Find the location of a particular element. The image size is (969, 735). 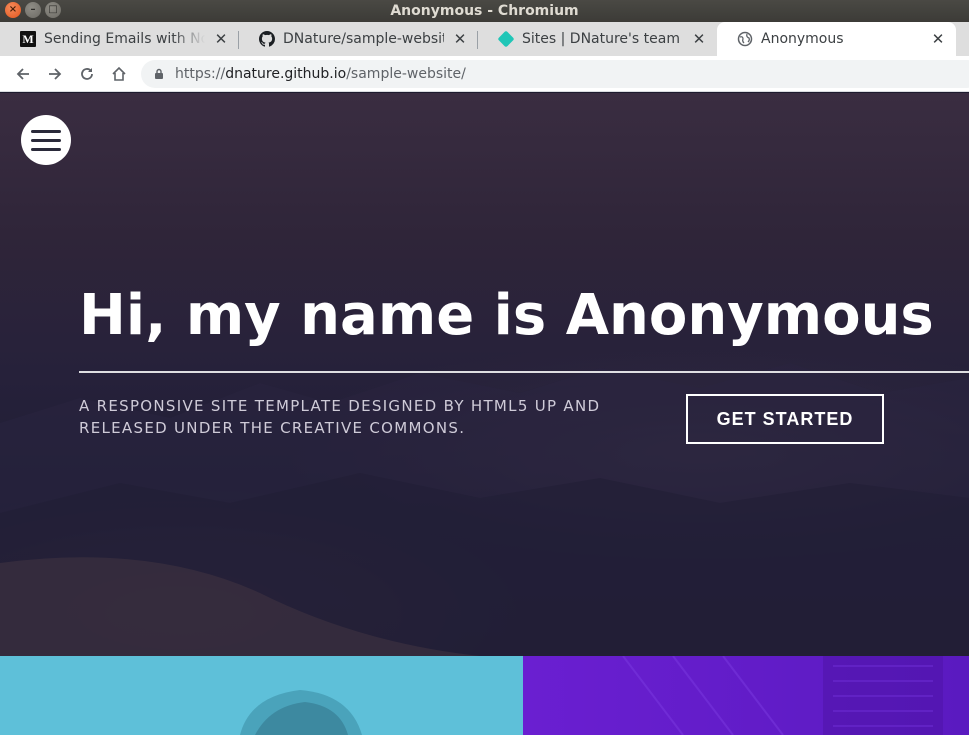

portfolio-tile-purple is located at coordinates (746, 695).